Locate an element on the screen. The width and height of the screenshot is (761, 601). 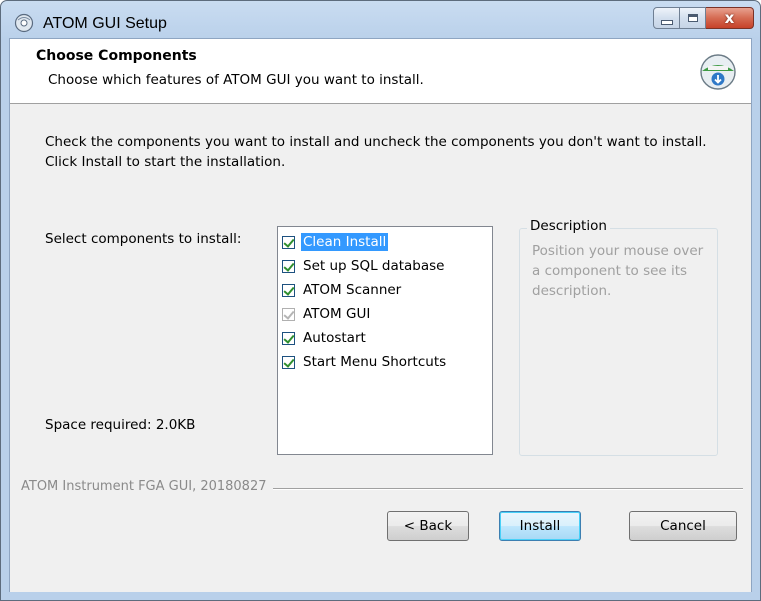
list-item: Clean Install is located at coordinates (385, 242).